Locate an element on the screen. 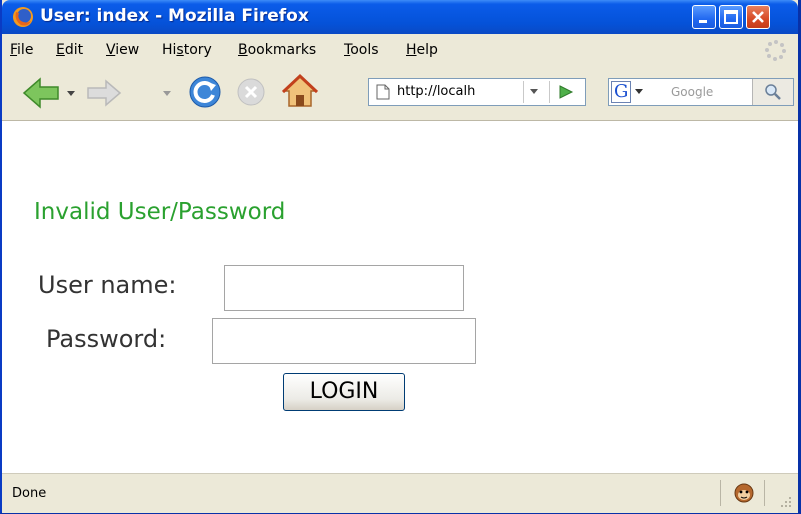 The image size is (801, 514). close-icon is located at coordinates (758, 17).